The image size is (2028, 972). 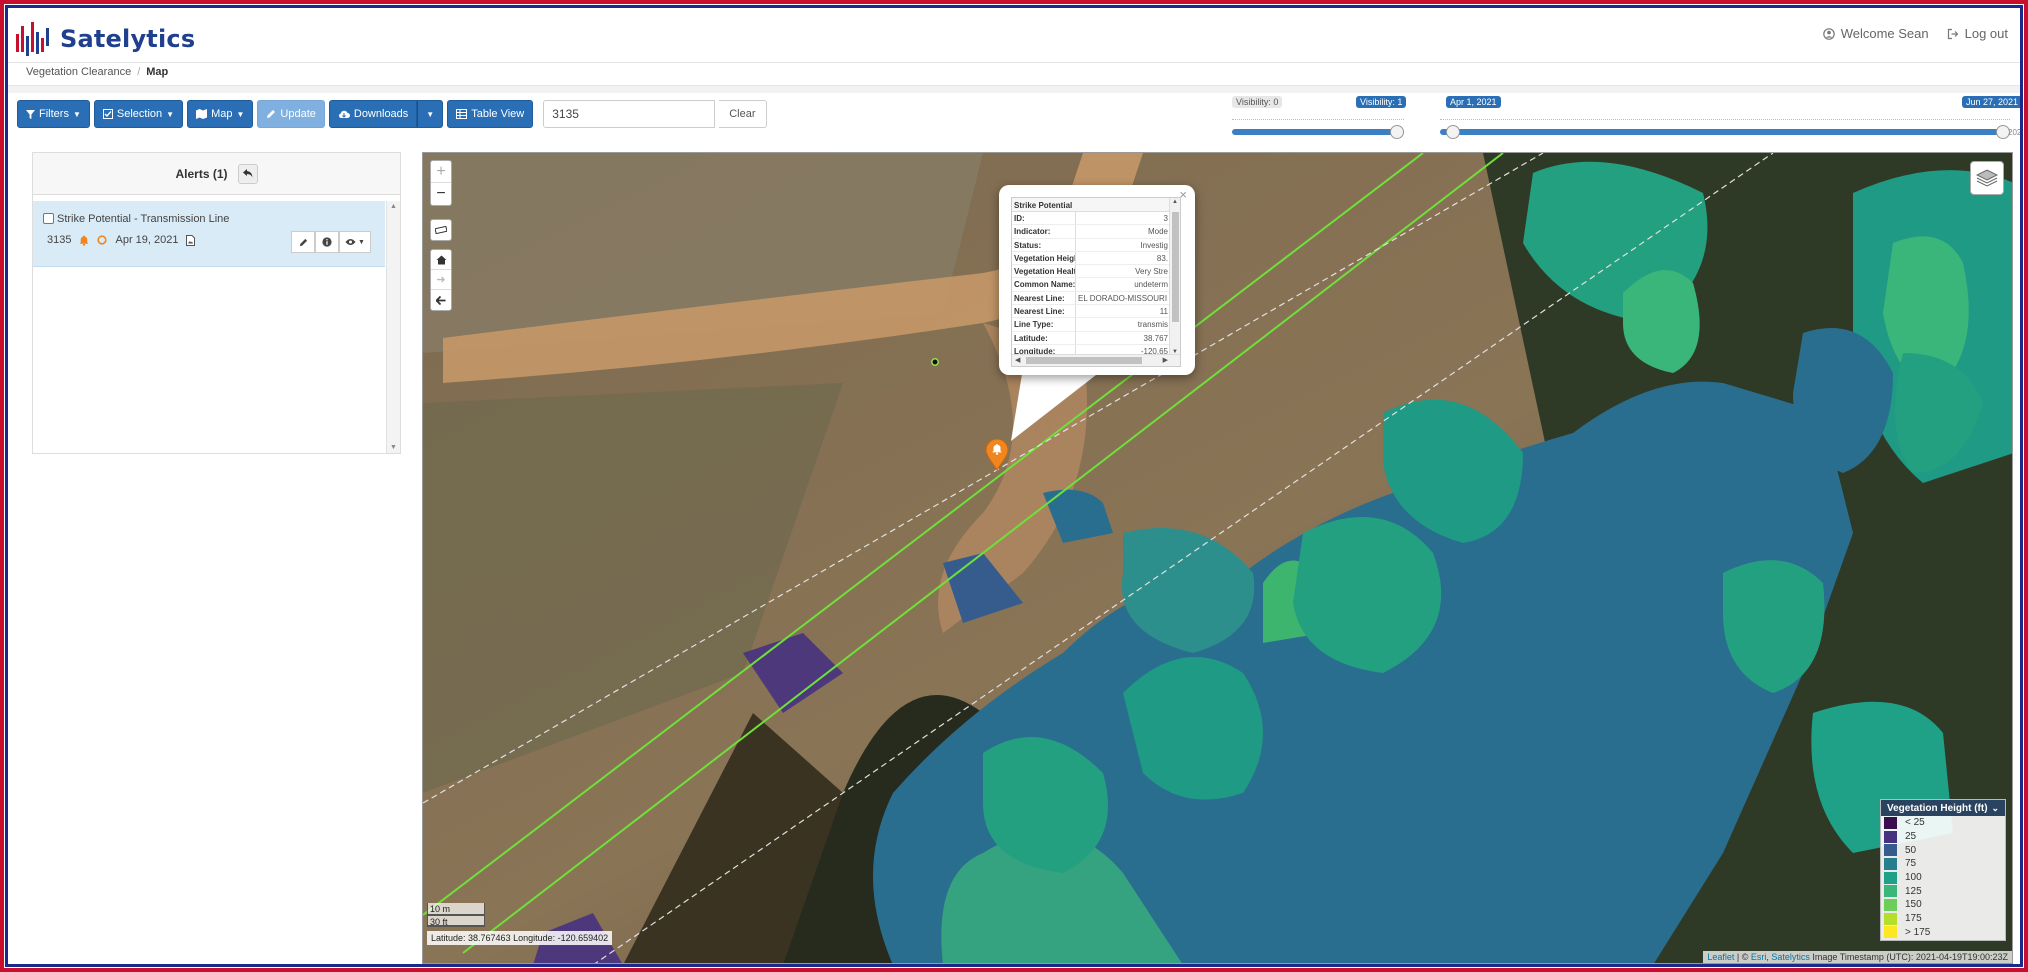 I want to click on popup-row: Vegetation Height: 83., so click(x=1096, y=258).